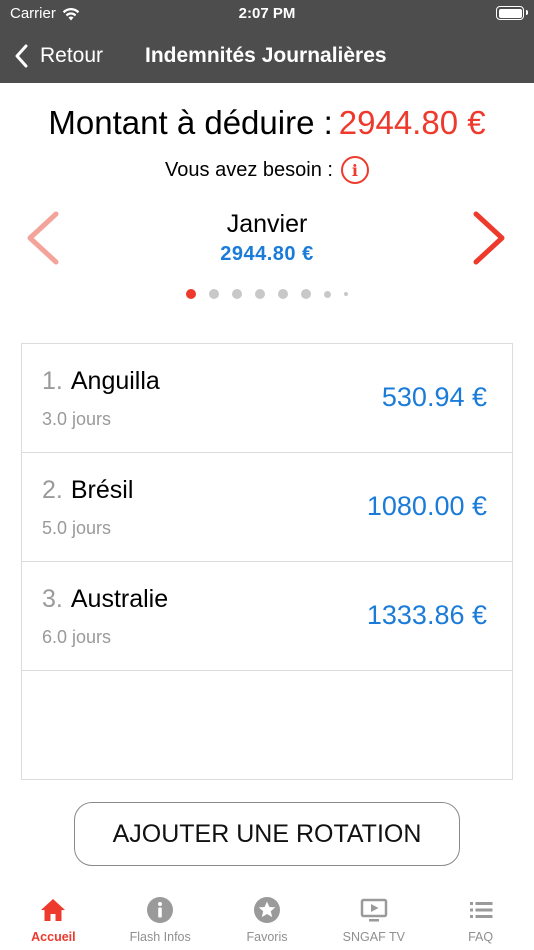 The image size is (534, 950). What do you see at coordinates (267, 937) in the screenshot?
I see `tab-label: Favoris` at bounding box center [267, 937].